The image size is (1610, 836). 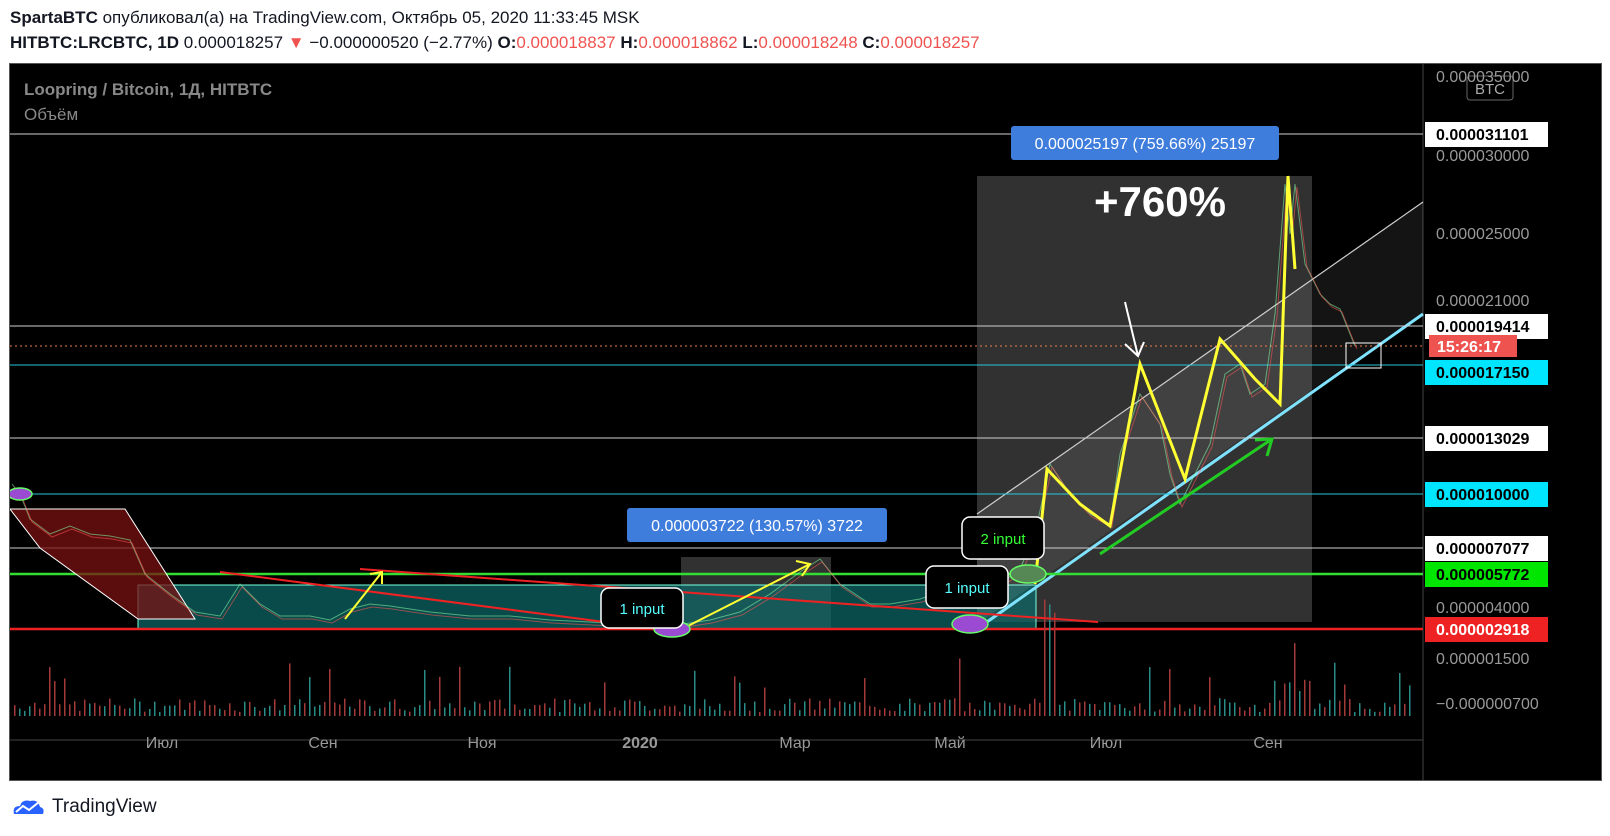 What do you see at coordinates (1483, 77) in the screenshot?
I see `price-label: 0.000035000` at bounding box center [1483, 77].